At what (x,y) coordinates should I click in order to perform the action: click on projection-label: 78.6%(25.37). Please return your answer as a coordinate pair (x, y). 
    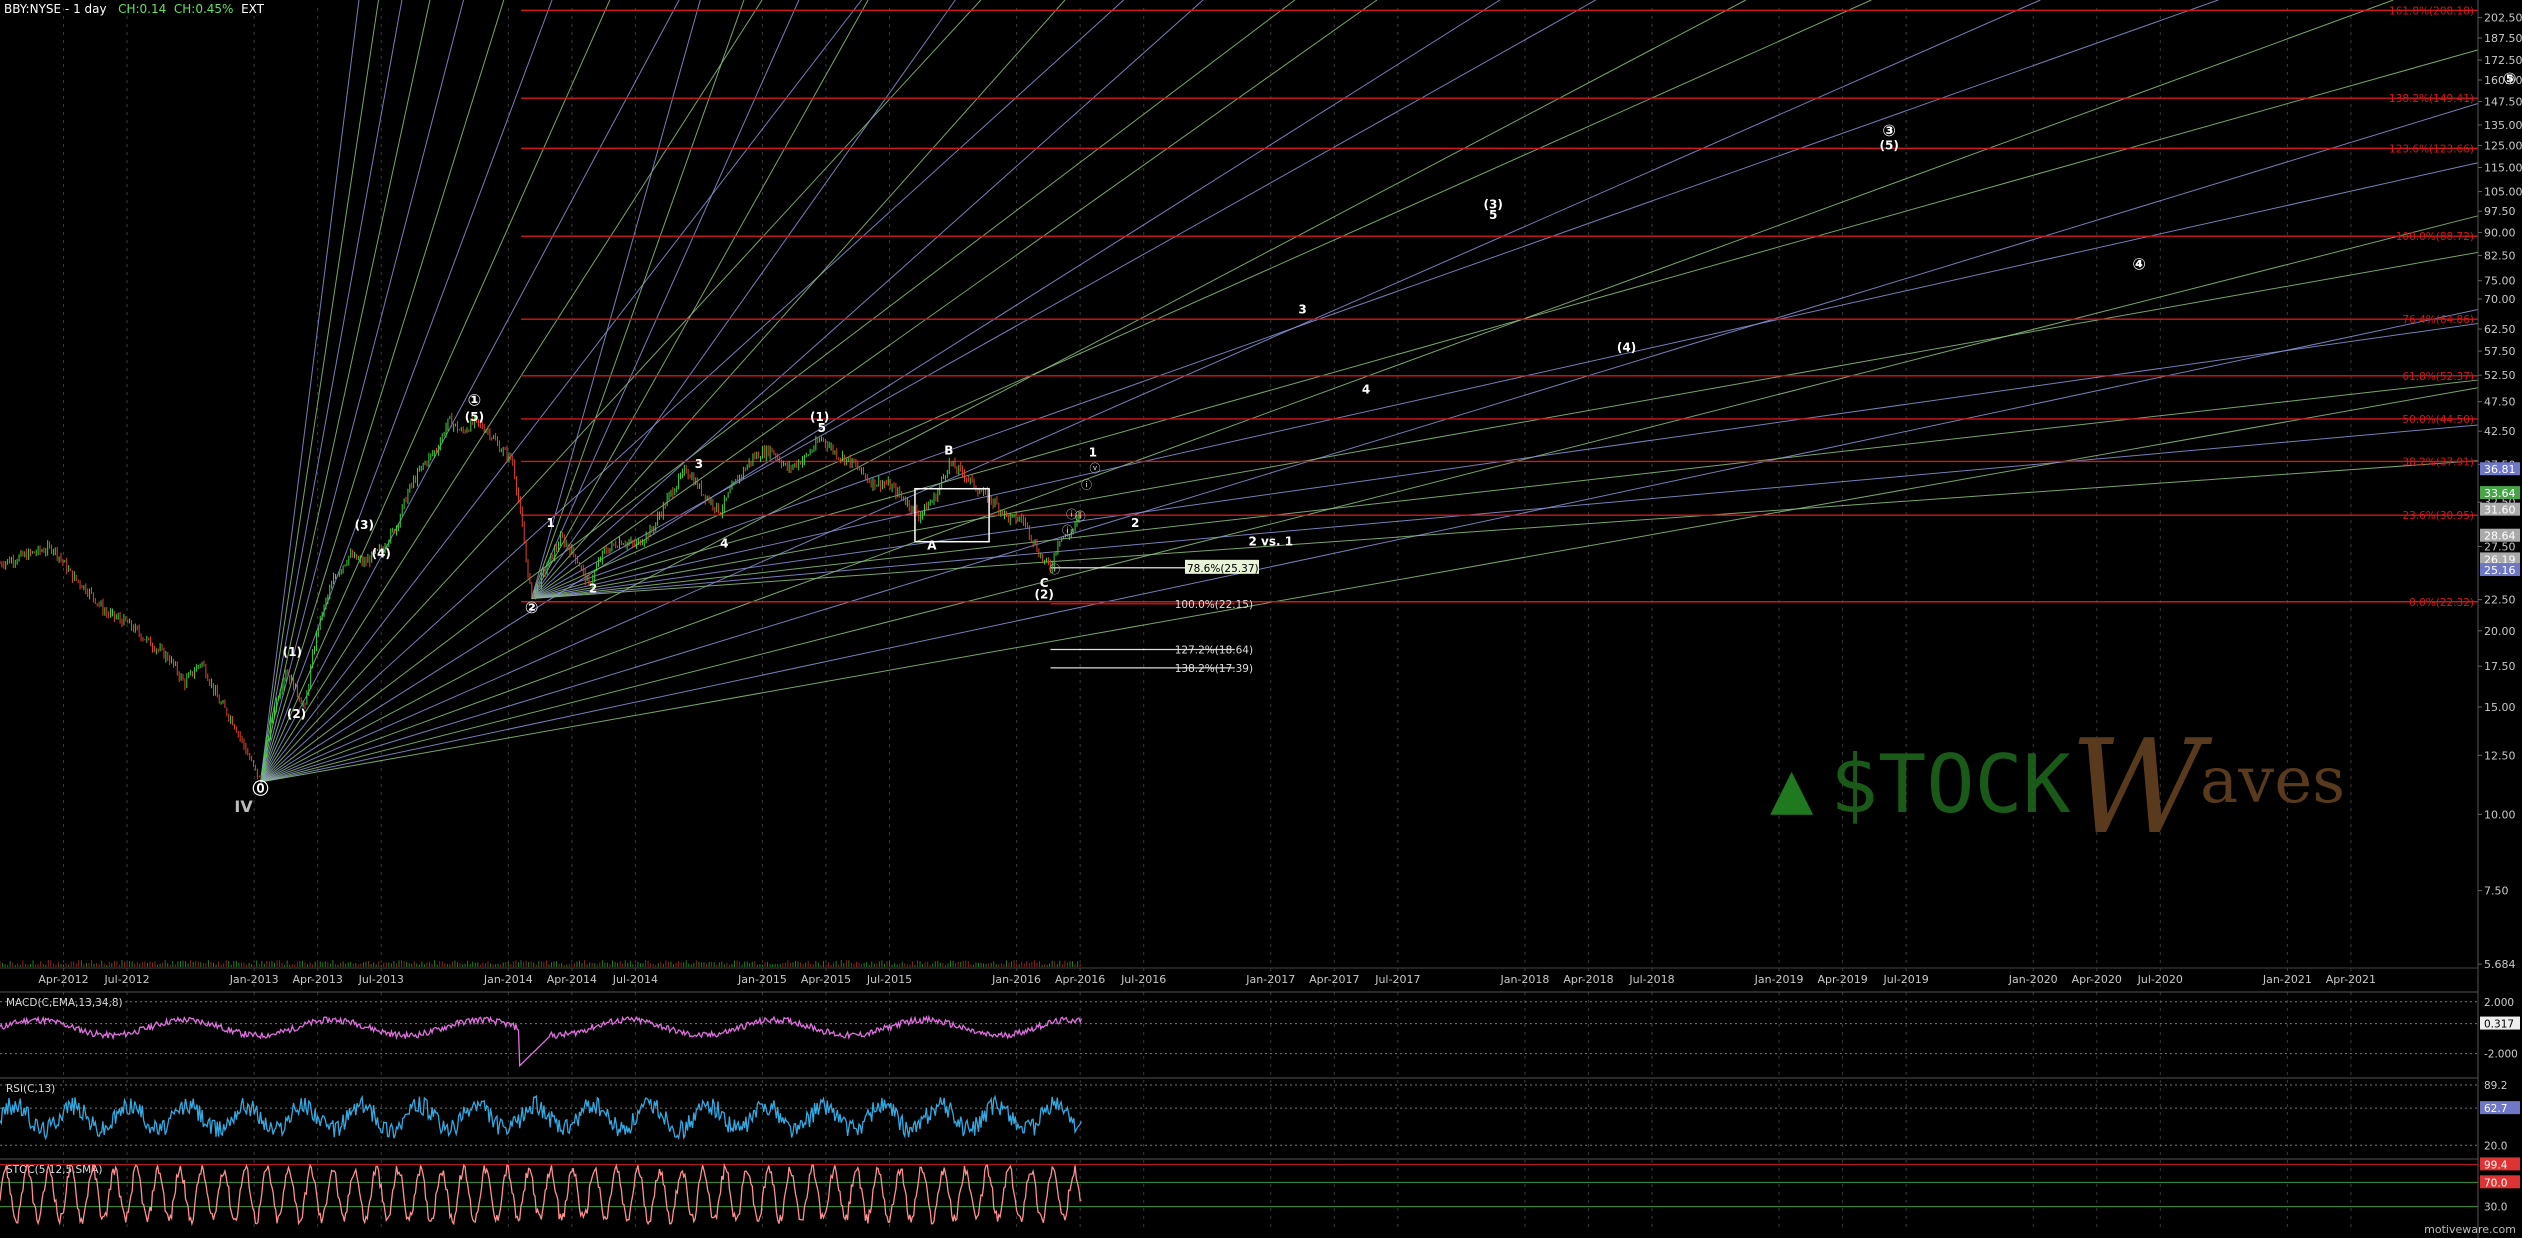
    Looking at the image, I should click on (1223, 569).